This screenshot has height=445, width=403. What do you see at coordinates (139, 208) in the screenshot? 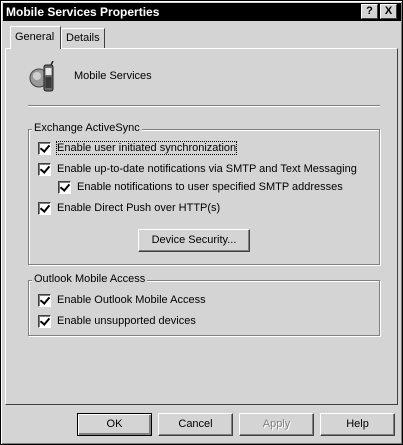
I see `direct-push-label: Enable Direct Push over HTTP(s)` at bounding box center [139, 208].